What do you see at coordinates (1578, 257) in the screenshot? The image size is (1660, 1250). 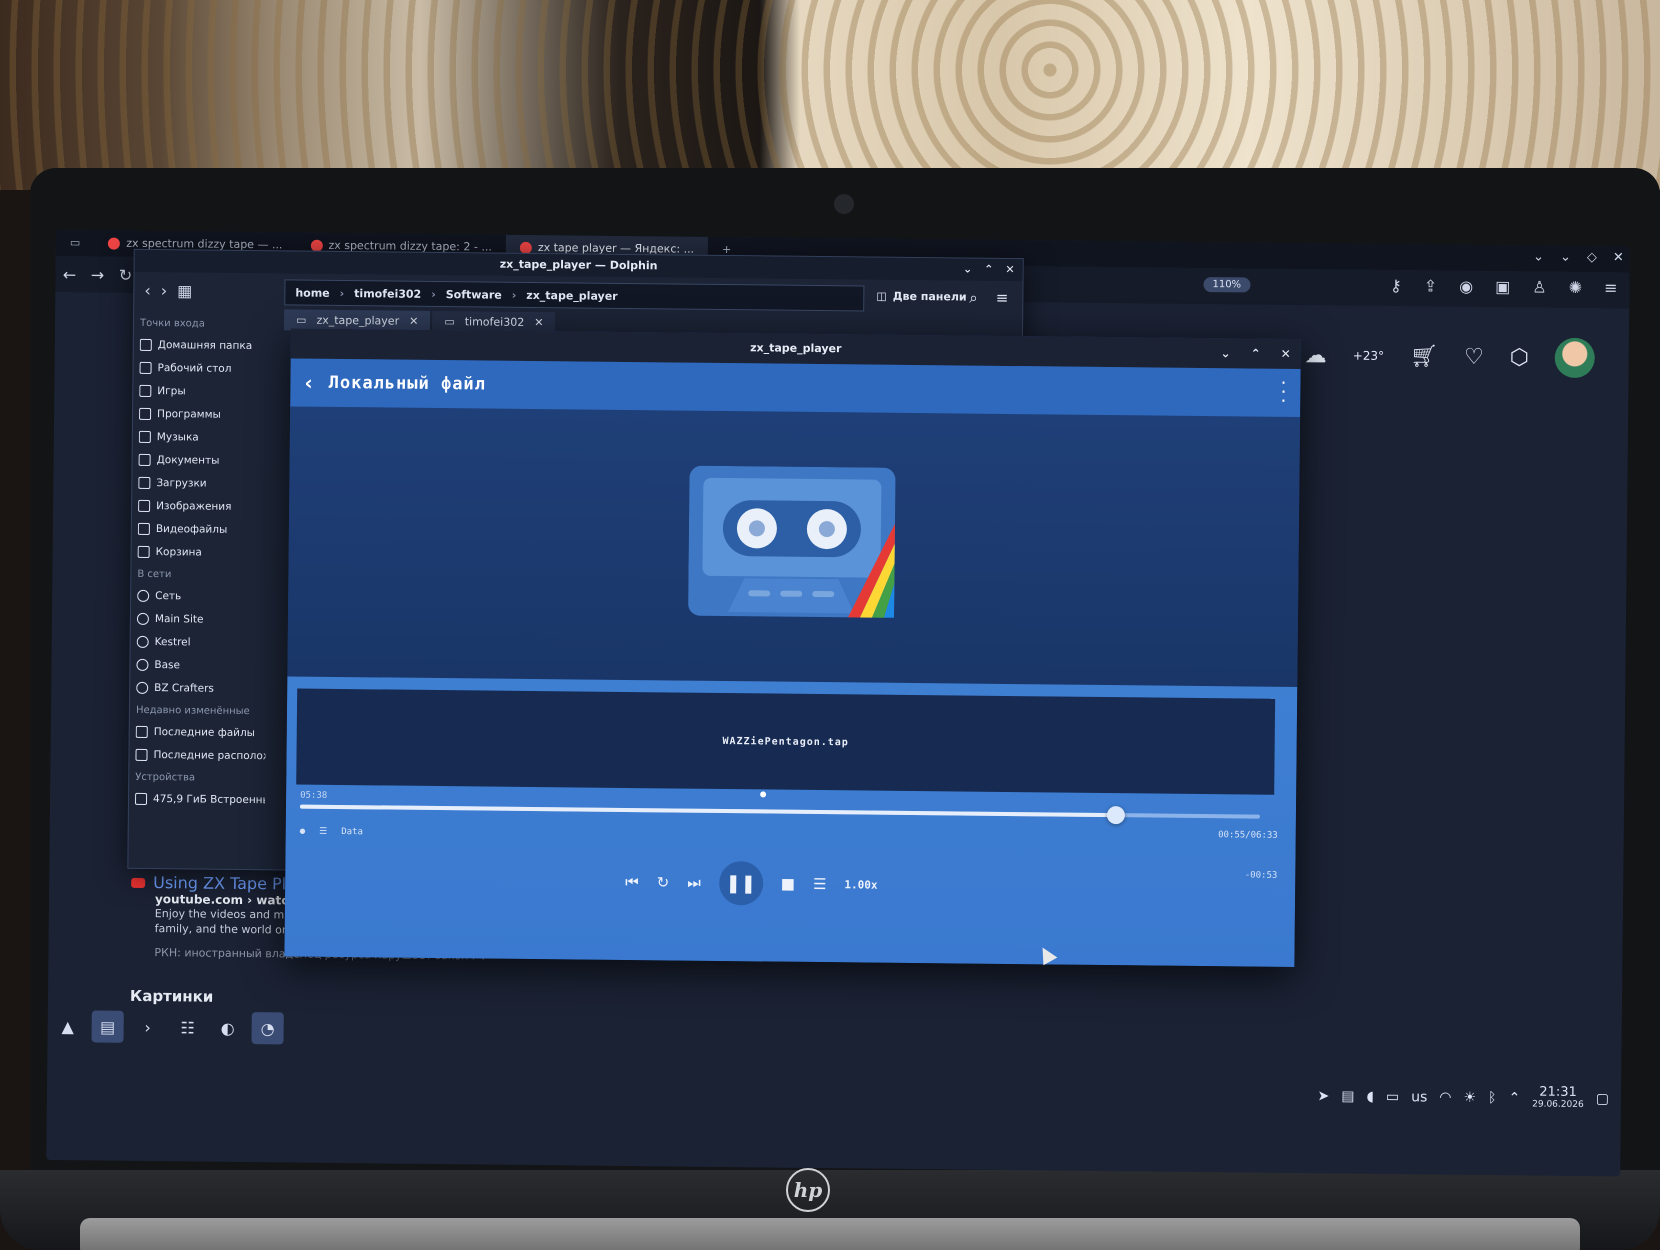 I see `browser-window-controls: ⌄ ⌄ ◇ ✕` at bounding box center [1578, 257].